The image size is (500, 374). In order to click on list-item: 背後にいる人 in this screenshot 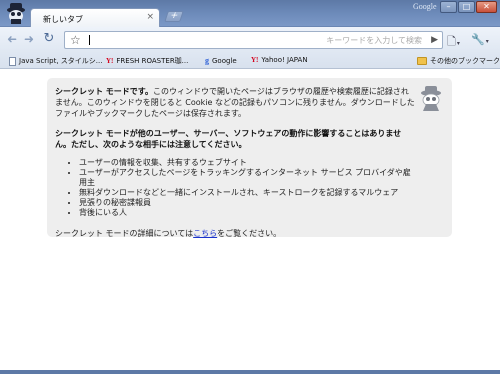, I will do `click(247, 213)`.